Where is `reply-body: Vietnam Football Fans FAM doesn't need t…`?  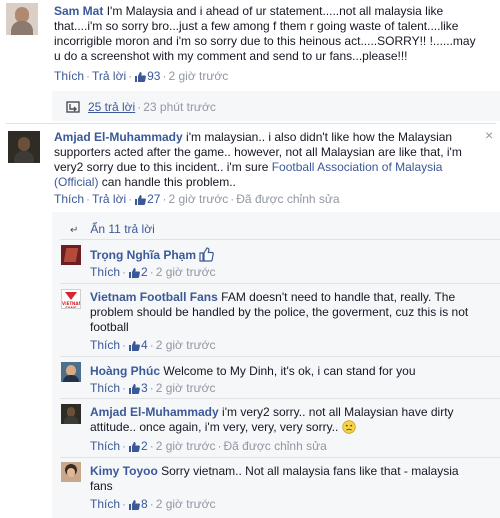
reply-body: Vietnam Football Fans FAM doesn't need t… is located at coordinates (285, 312).